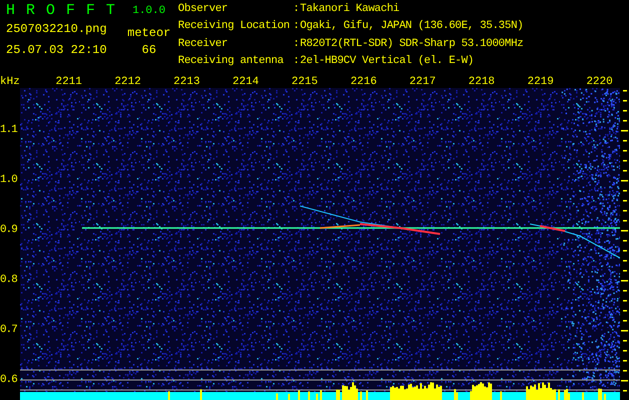 This screenshot has width=629, height=400. I want to click on meteor-label: meteor, so click(149, 33).